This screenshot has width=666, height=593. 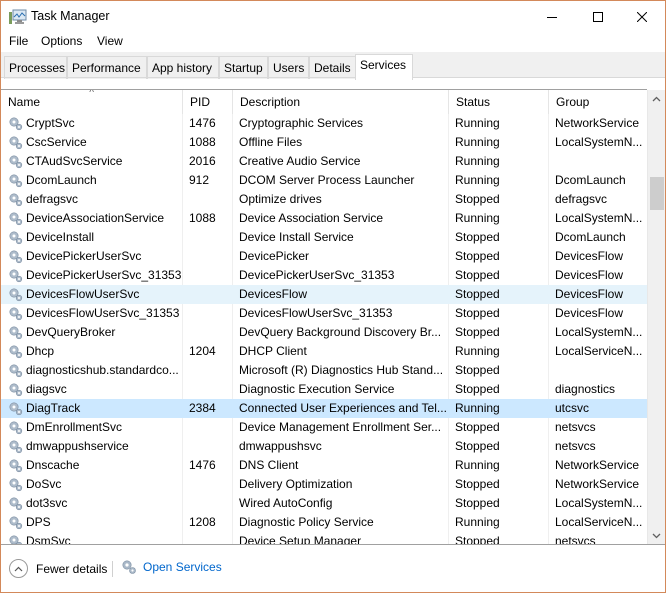 What do you see at coordinates (53, 408) in the screenshot?
I see `service-name: DiagTrack` at bounding box center [53, 408].